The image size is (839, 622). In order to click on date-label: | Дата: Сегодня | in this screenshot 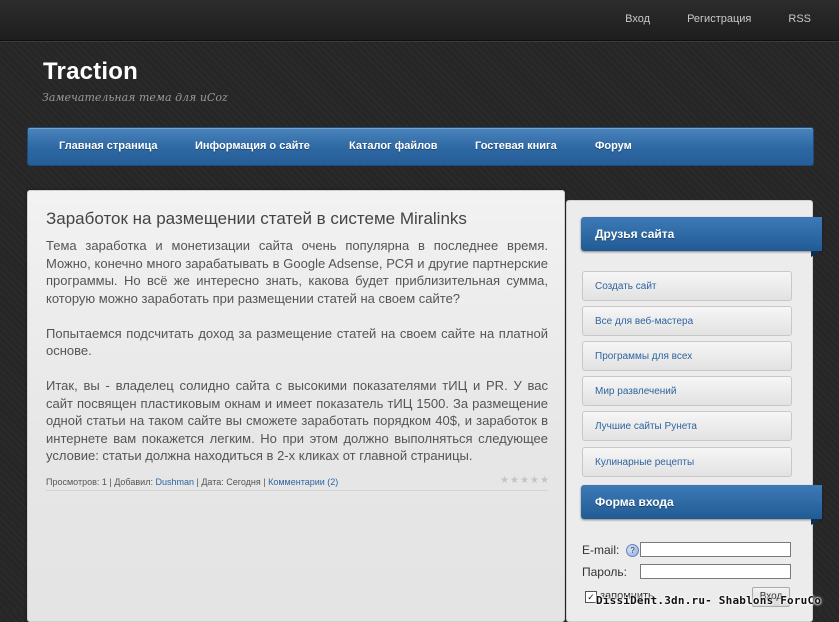, I will do `click(231, 482)`.